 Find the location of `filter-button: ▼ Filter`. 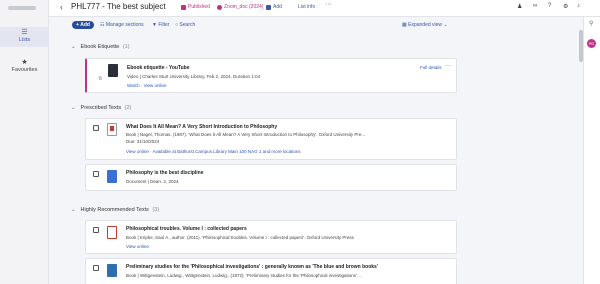

filter-button: ▼ Filter is located at coordinates (160, 25).